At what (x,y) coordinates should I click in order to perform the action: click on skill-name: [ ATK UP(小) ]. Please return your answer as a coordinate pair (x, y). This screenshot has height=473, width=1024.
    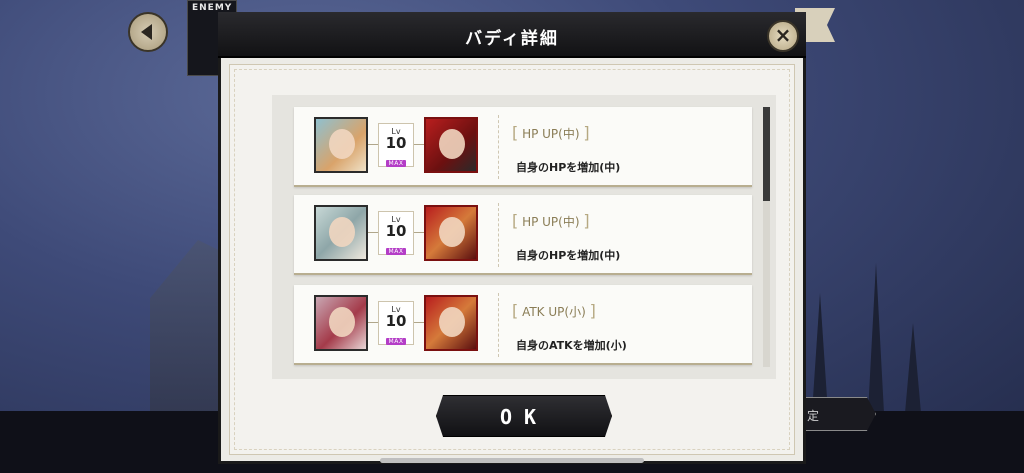
    Looking at the image, I should click on (554, 310).